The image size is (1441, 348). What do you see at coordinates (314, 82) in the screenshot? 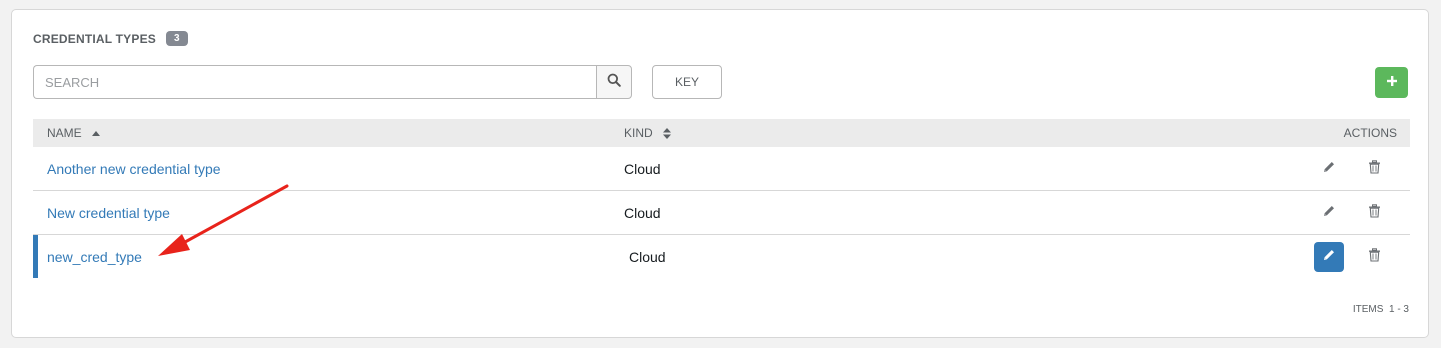
I see `search-input` at bounding box center [314, 82].